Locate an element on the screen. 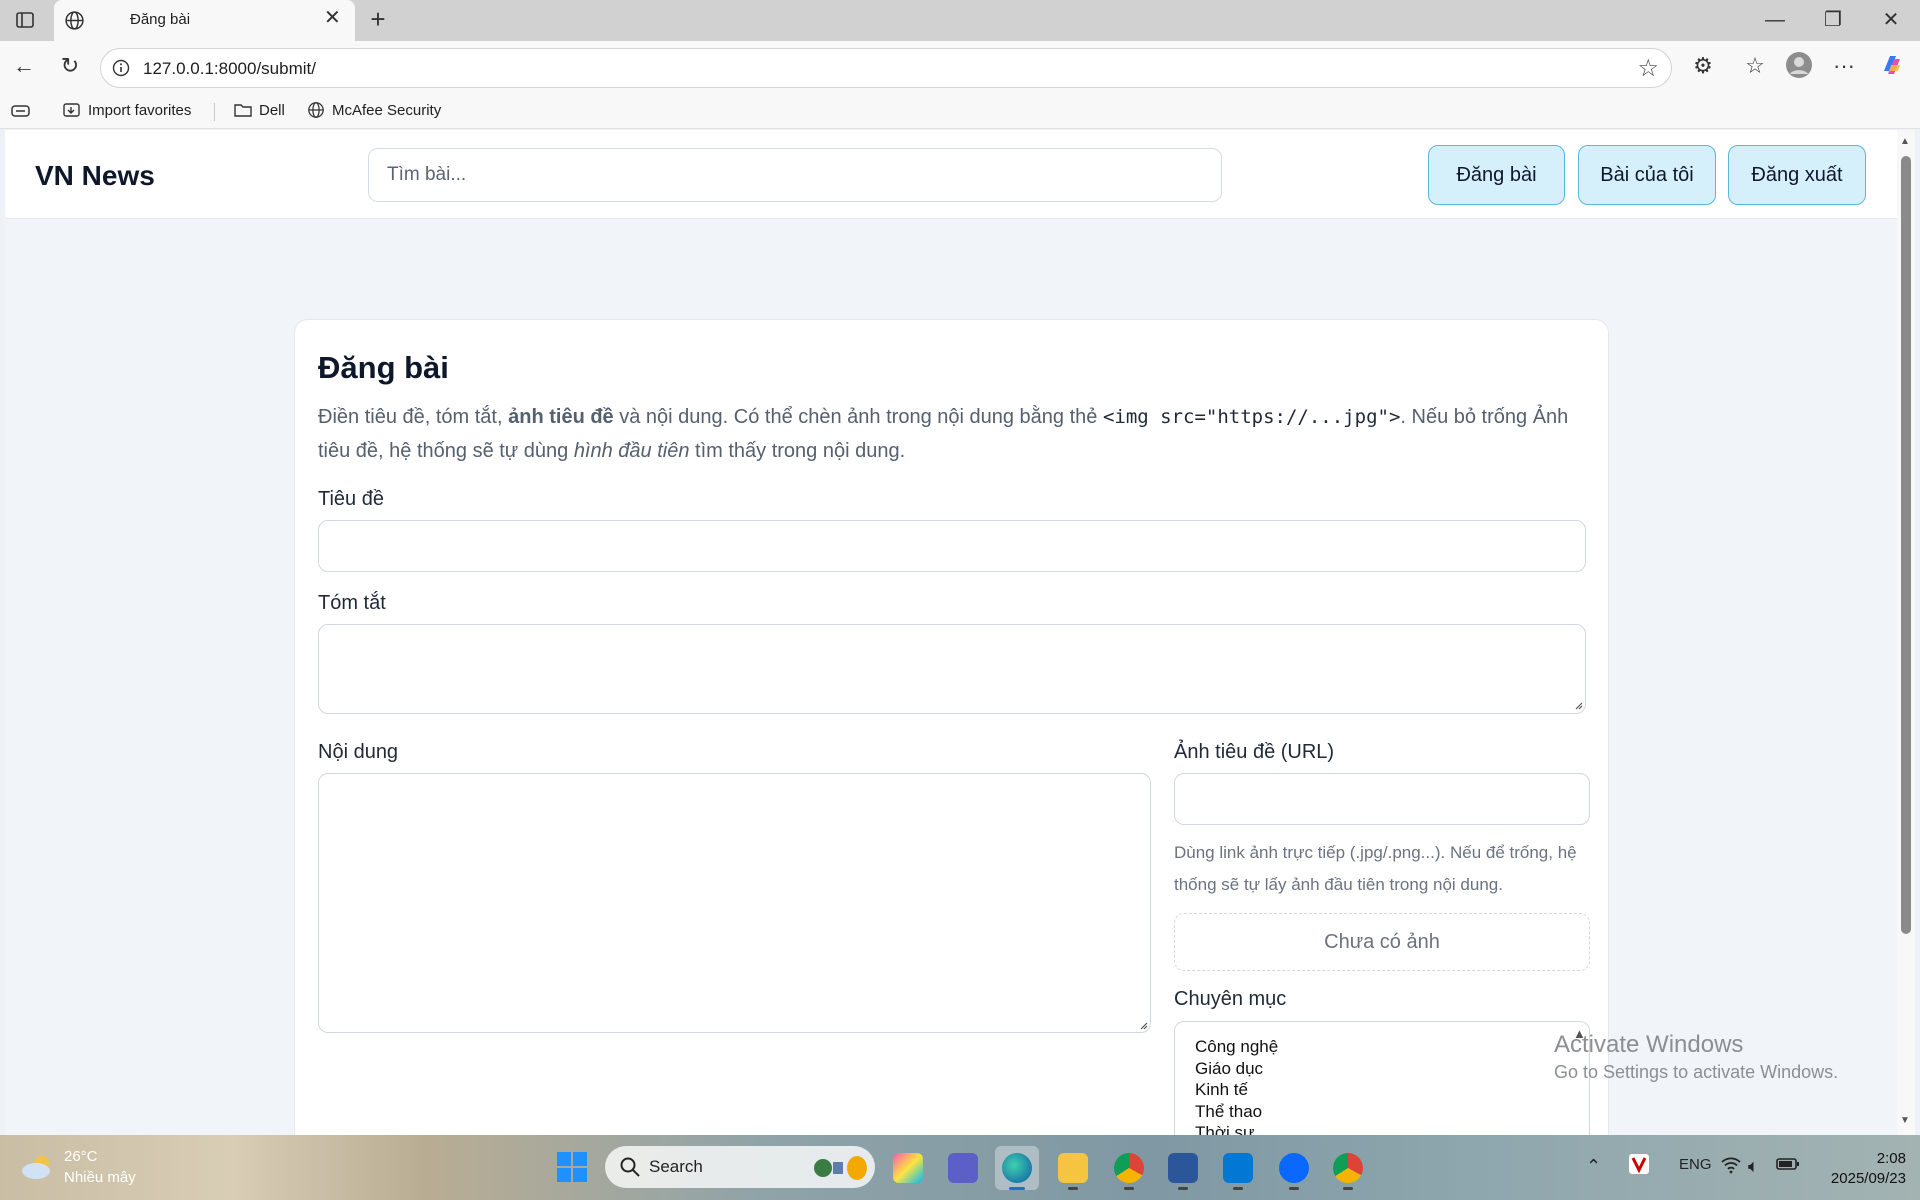 This screenshot has width=1920, height=1200. category-option: Thể thao is located at coordinates (1236, 1112).